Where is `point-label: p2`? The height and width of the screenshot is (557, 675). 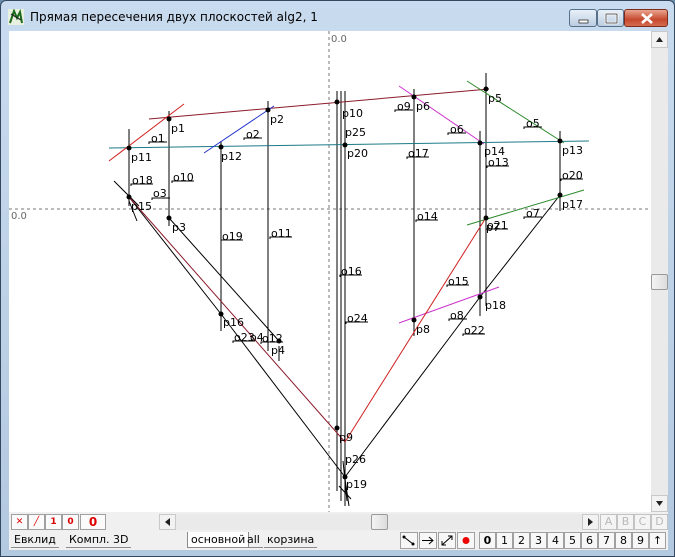
point-label: p2 is located at coordinates (277, 119).